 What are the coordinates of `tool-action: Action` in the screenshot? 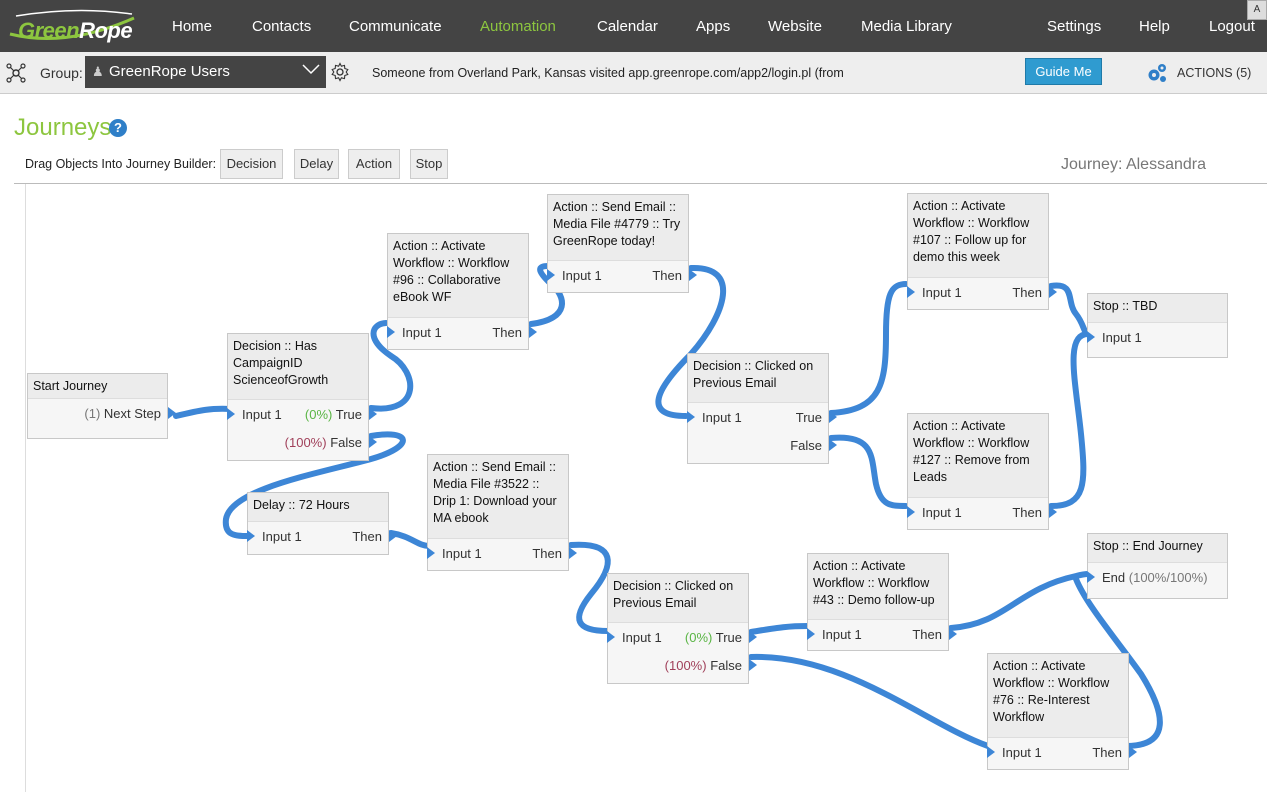 It's located at (374, 164).